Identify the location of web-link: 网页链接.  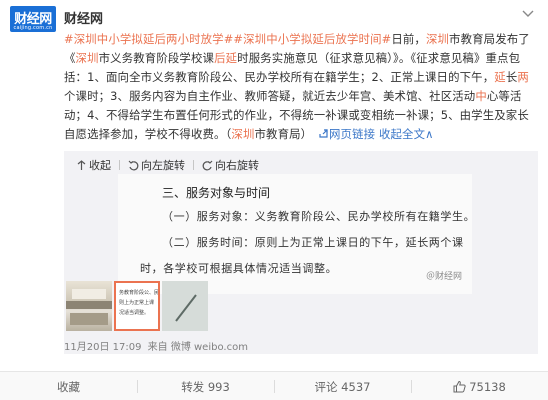
(352, 134).